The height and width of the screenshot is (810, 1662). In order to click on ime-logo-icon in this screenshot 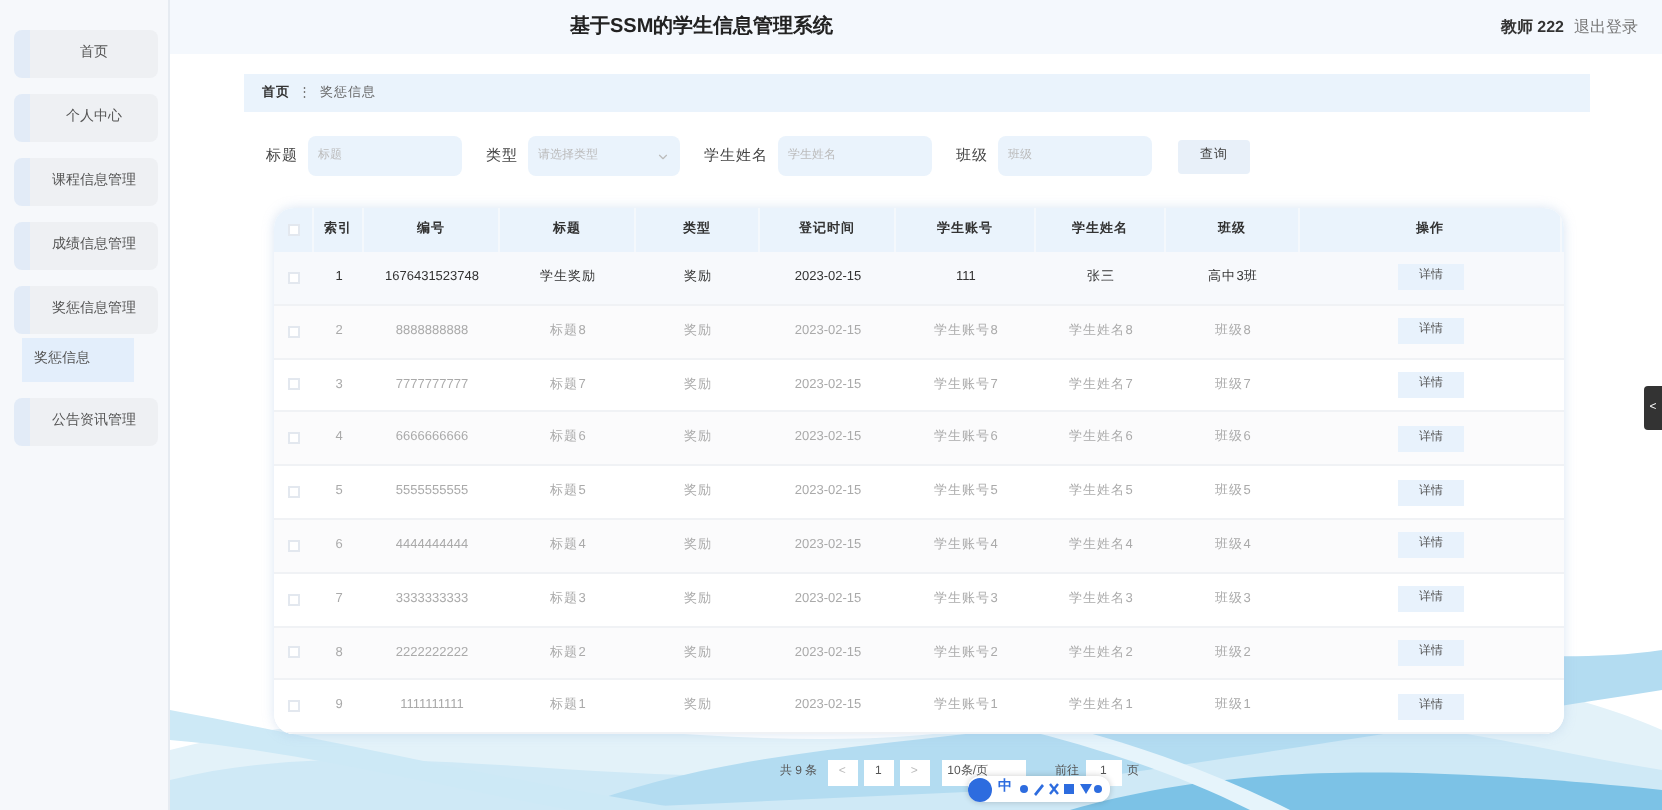, I will do `click(980, 789)`.